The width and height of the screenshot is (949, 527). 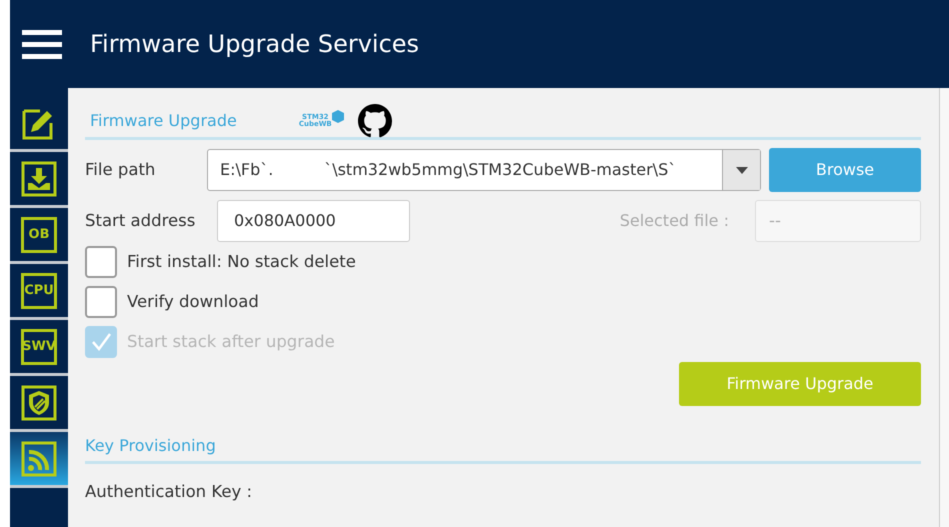 I want to click on field-label: Authentication Key :, so click(x=169, y=491).